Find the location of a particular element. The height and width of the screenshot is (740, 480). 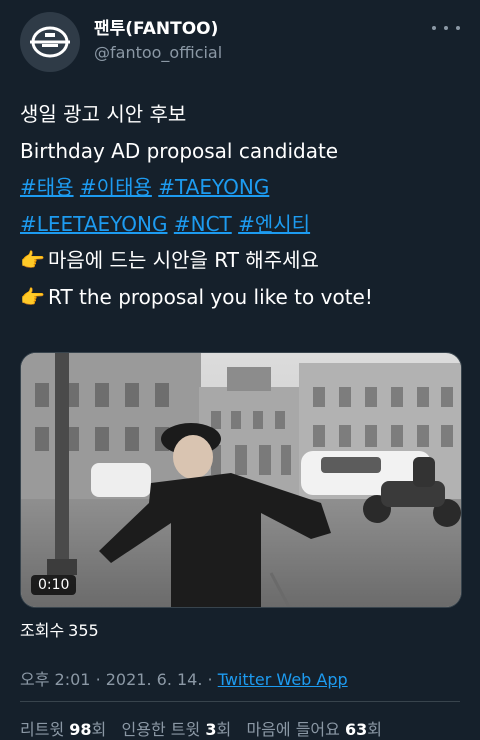

divider is located at coordinates (240, 701).